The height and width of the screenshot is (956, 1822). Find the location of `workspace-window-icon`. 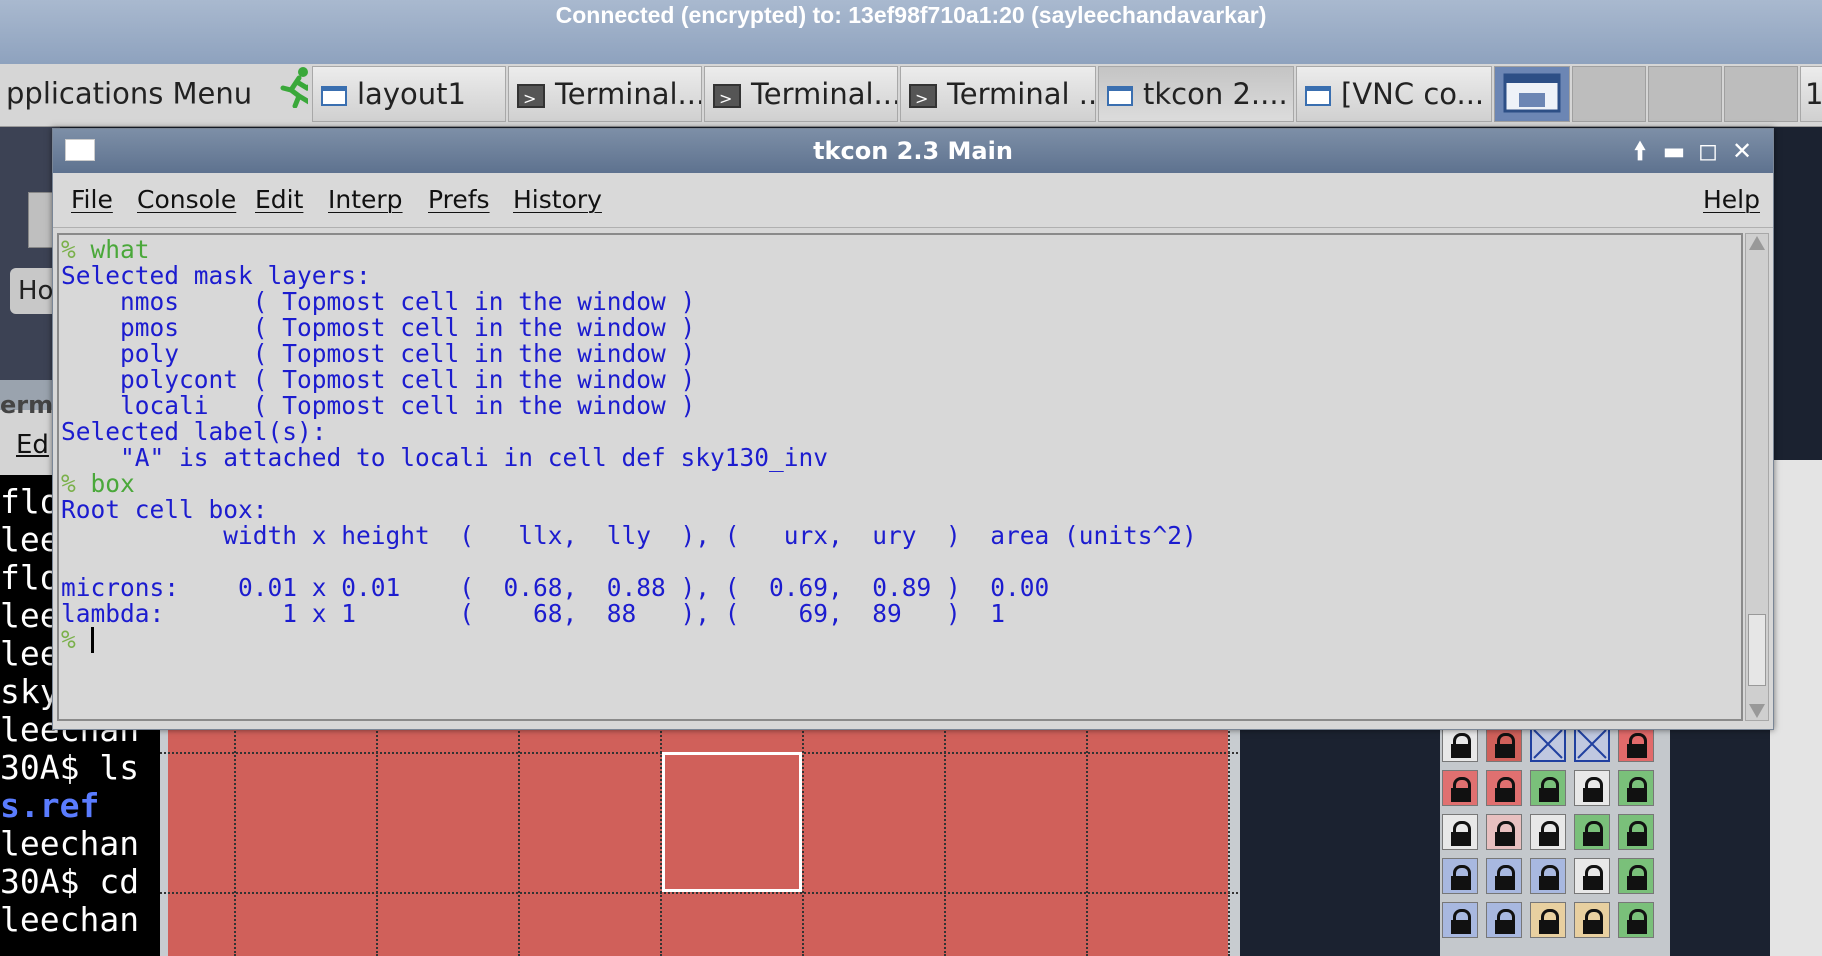

workspace-window-icon is located at coordinates (1532, 93).